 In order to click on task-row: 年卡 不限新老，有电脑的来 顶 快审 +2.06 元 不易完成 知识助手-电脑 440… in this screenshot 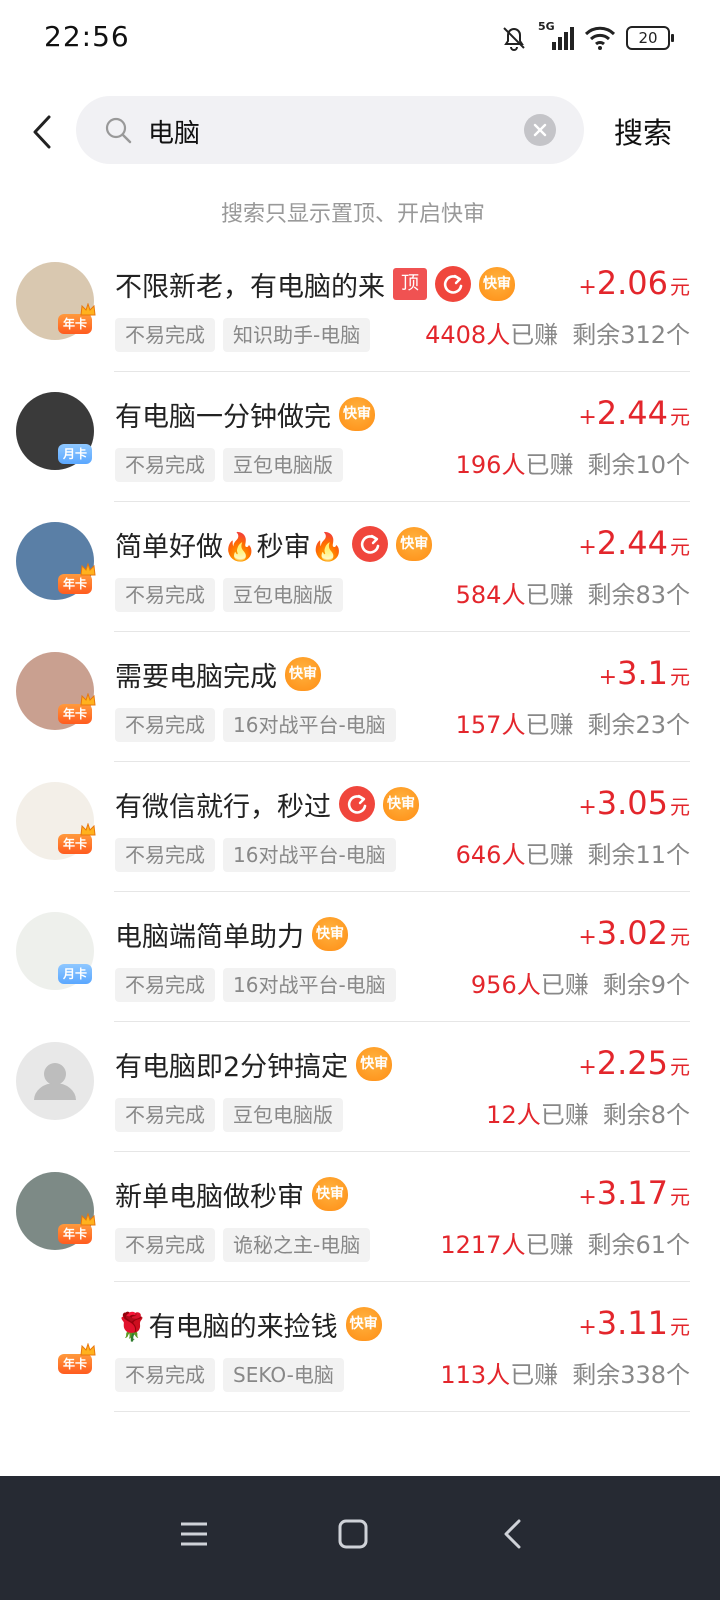, I will do `click(360, 307)`.